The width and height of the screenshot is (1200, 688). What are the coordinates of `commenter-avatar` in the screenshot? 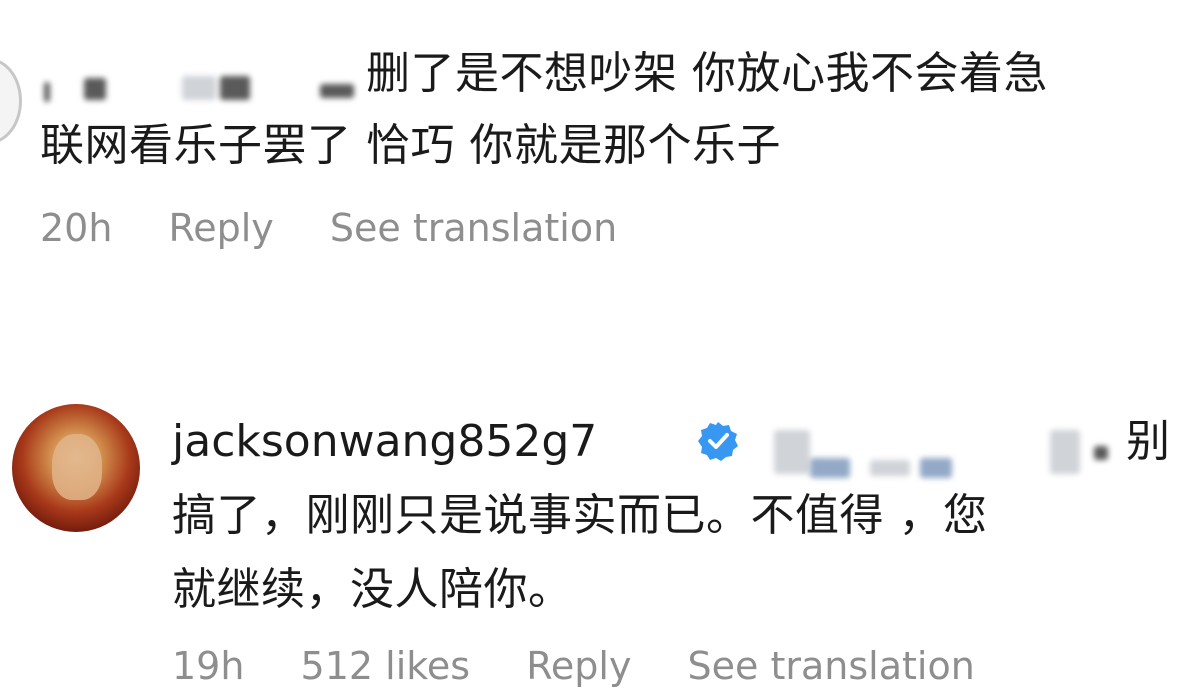 It's located at (11, 101).